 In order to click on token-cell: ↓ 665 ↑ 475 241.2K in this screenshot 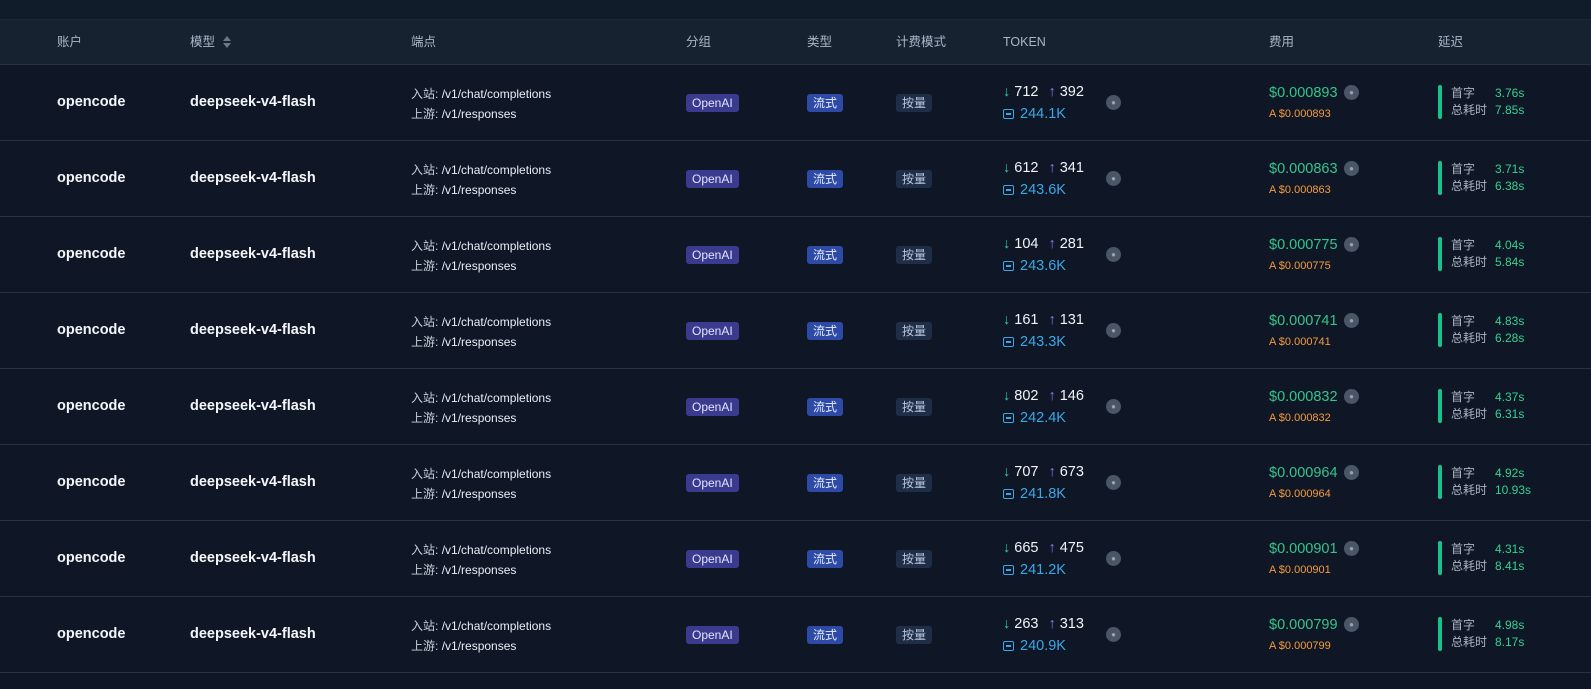, I will do `click(1043, 559)`.